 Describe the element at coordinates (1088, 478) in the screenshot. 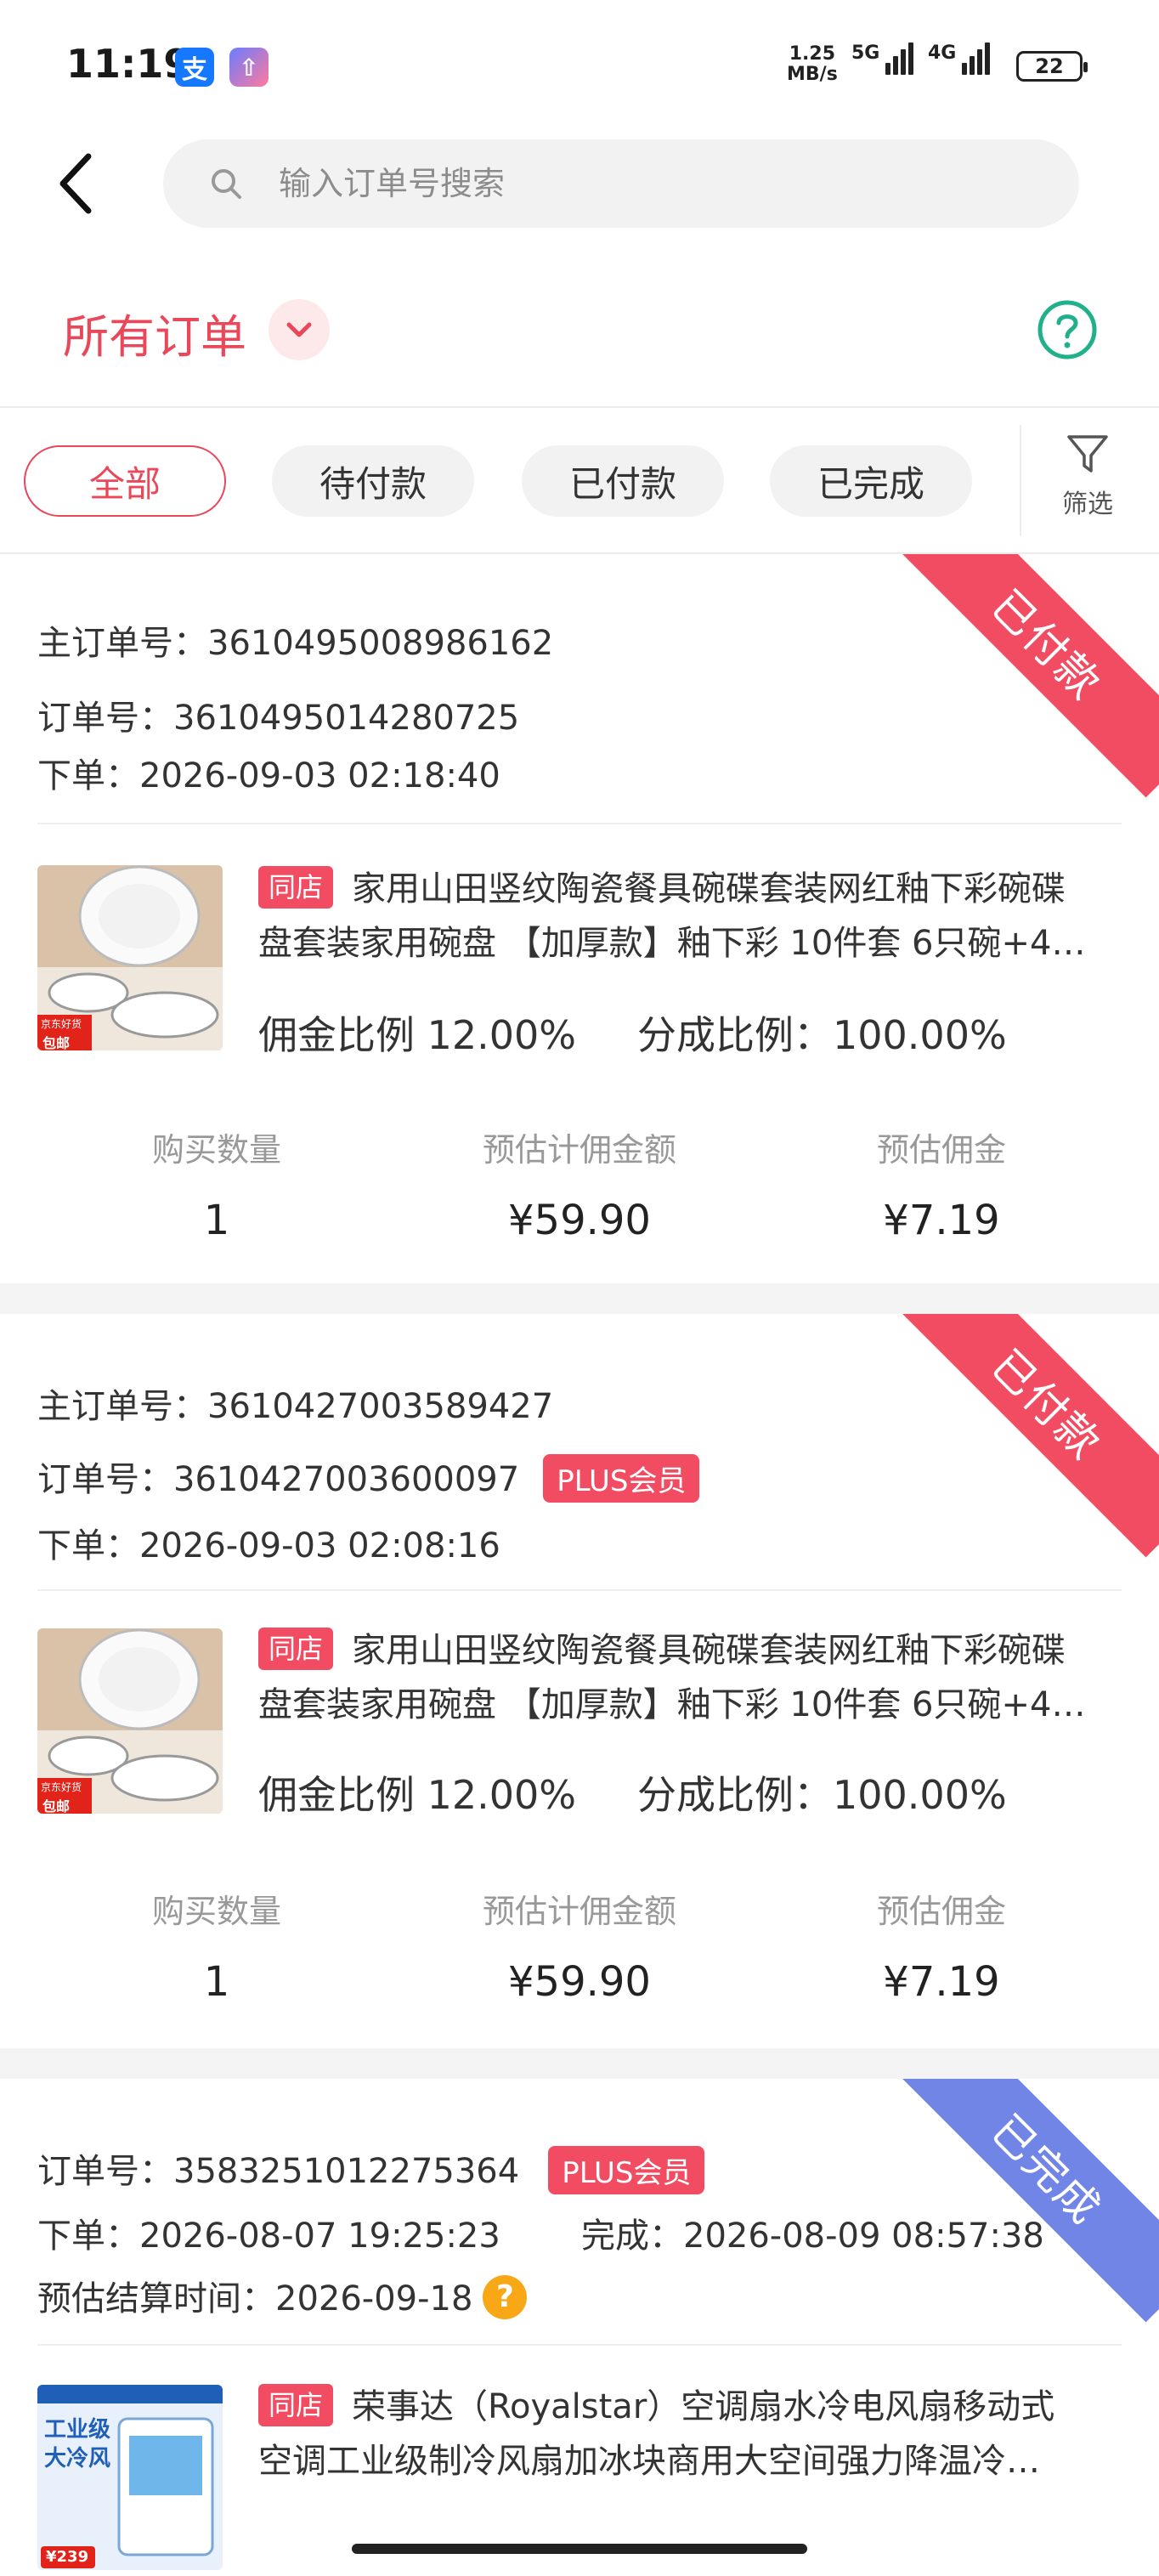

I see `filter-button: 筛选` at that location.